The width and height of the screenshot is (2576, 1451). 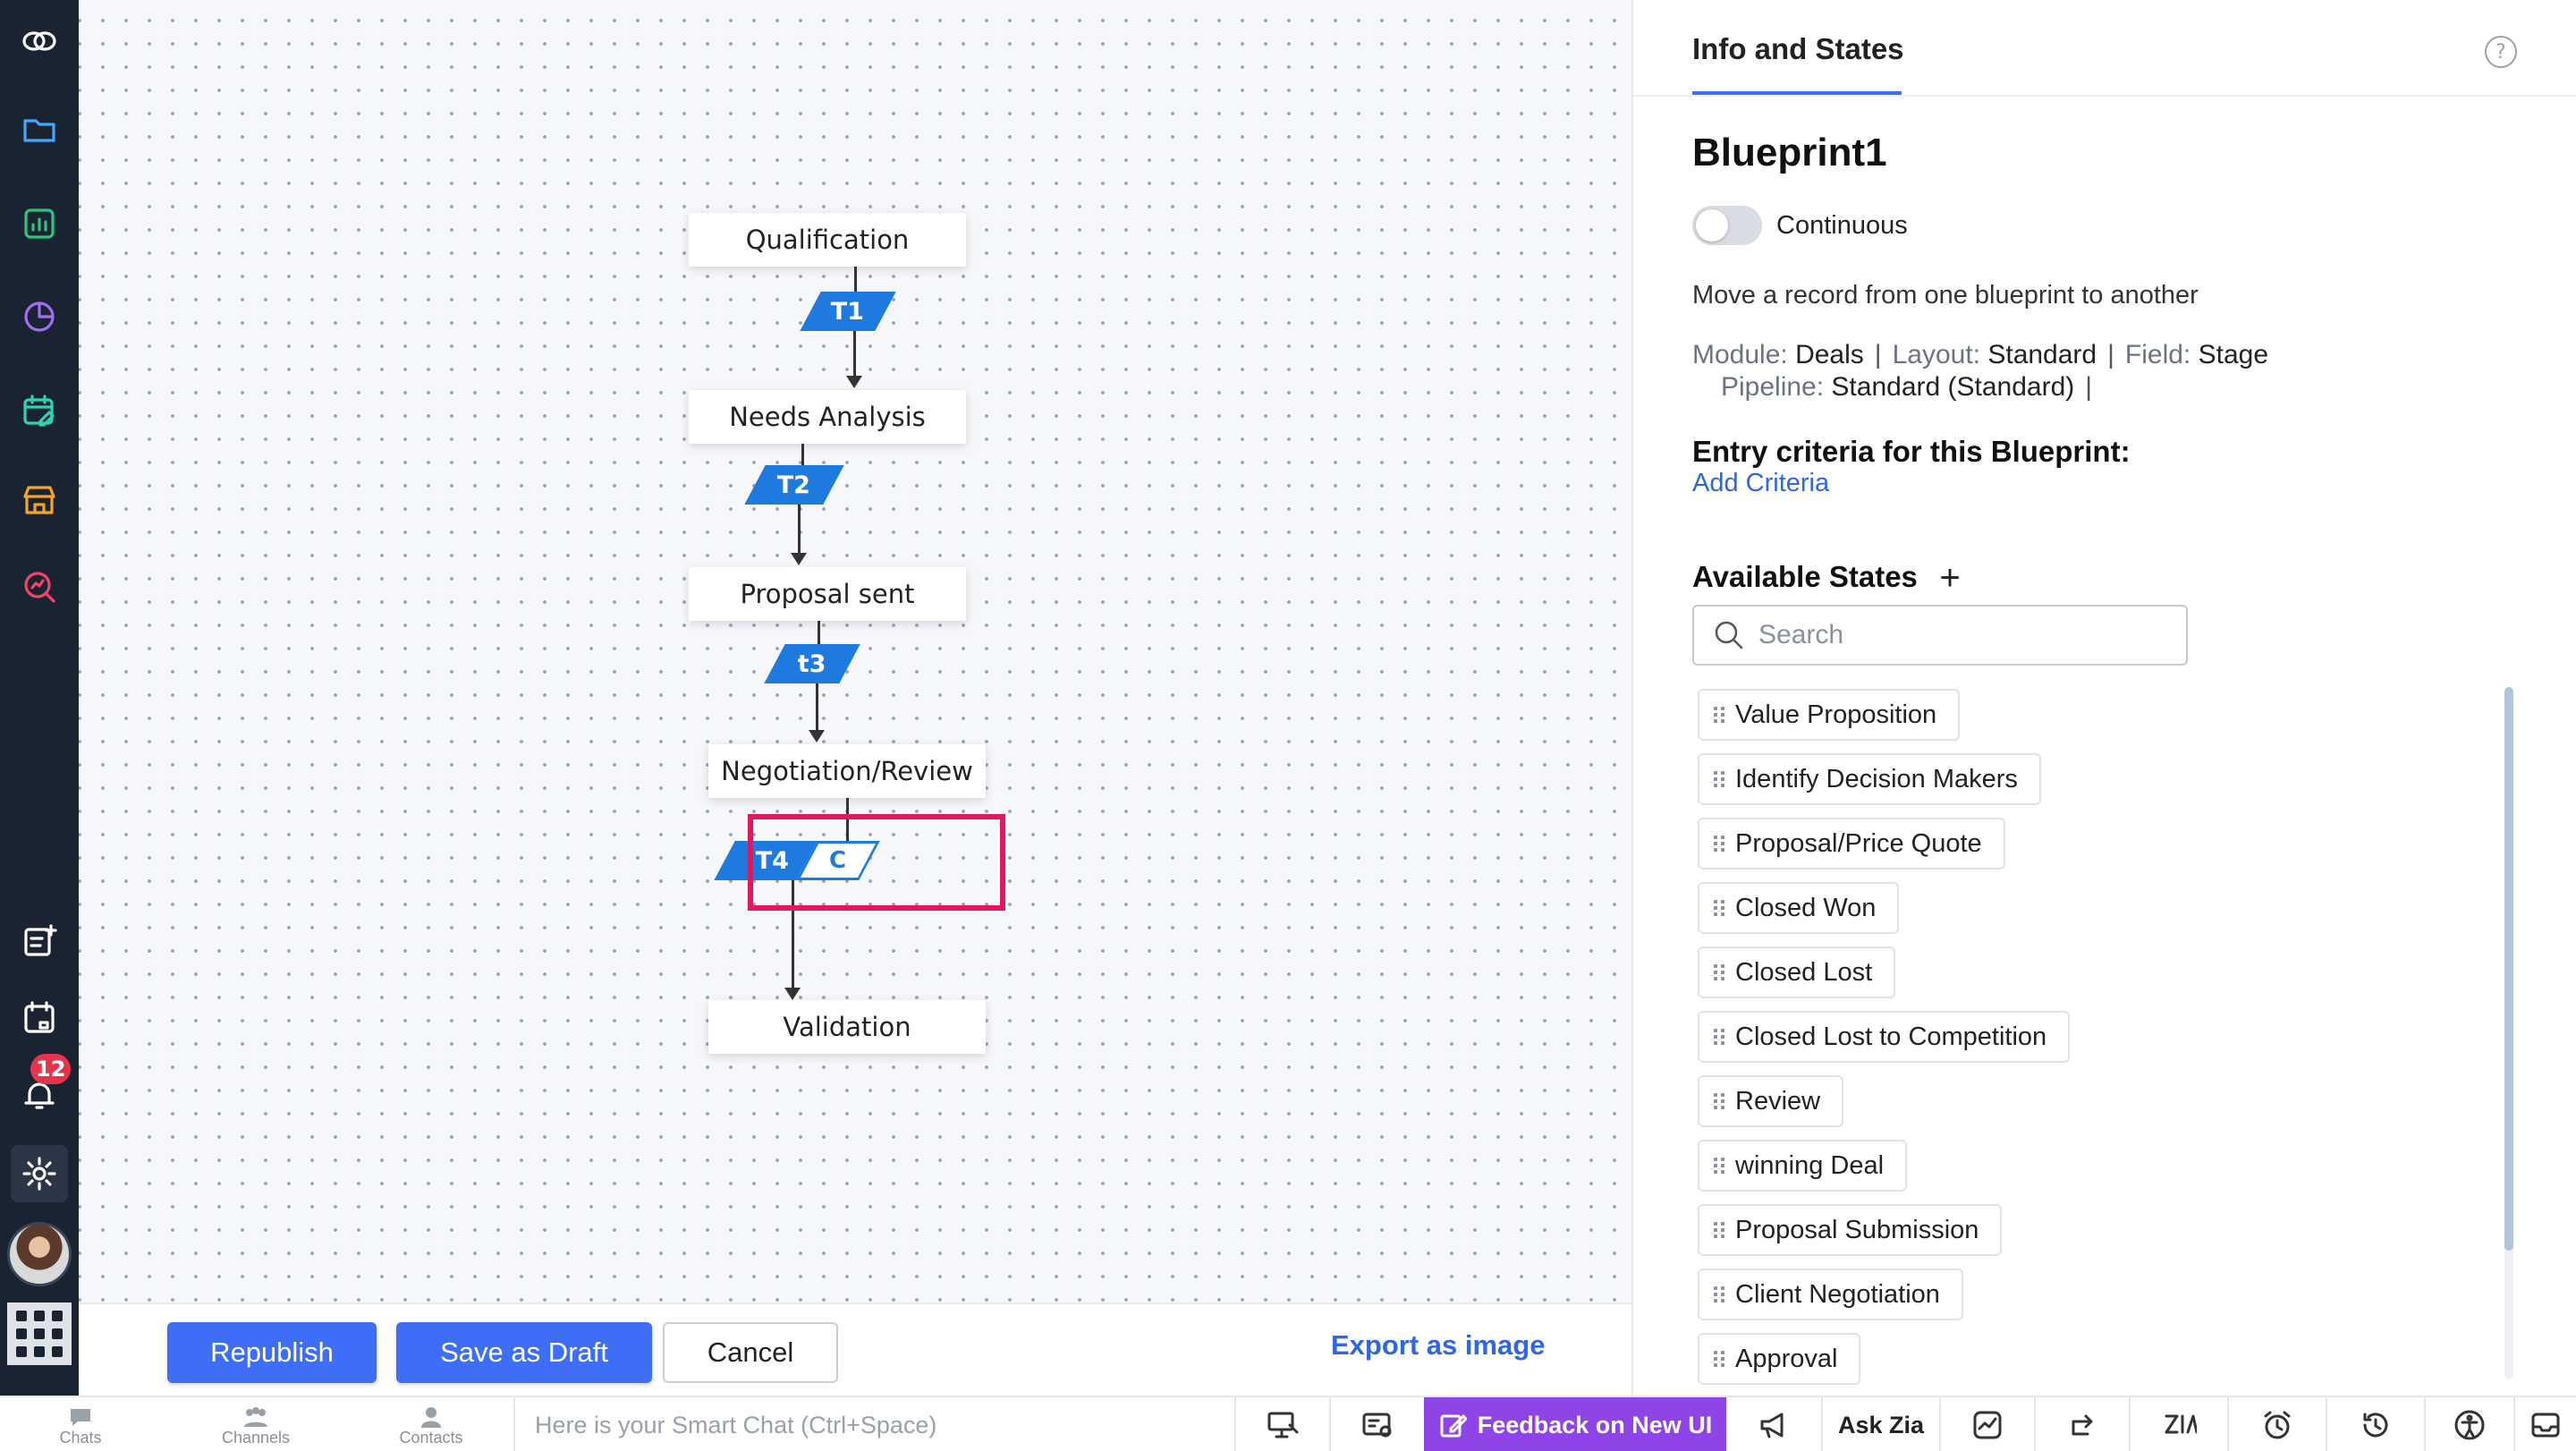 I want to click on state-validation: Validation, so click(x=847, y=1027).